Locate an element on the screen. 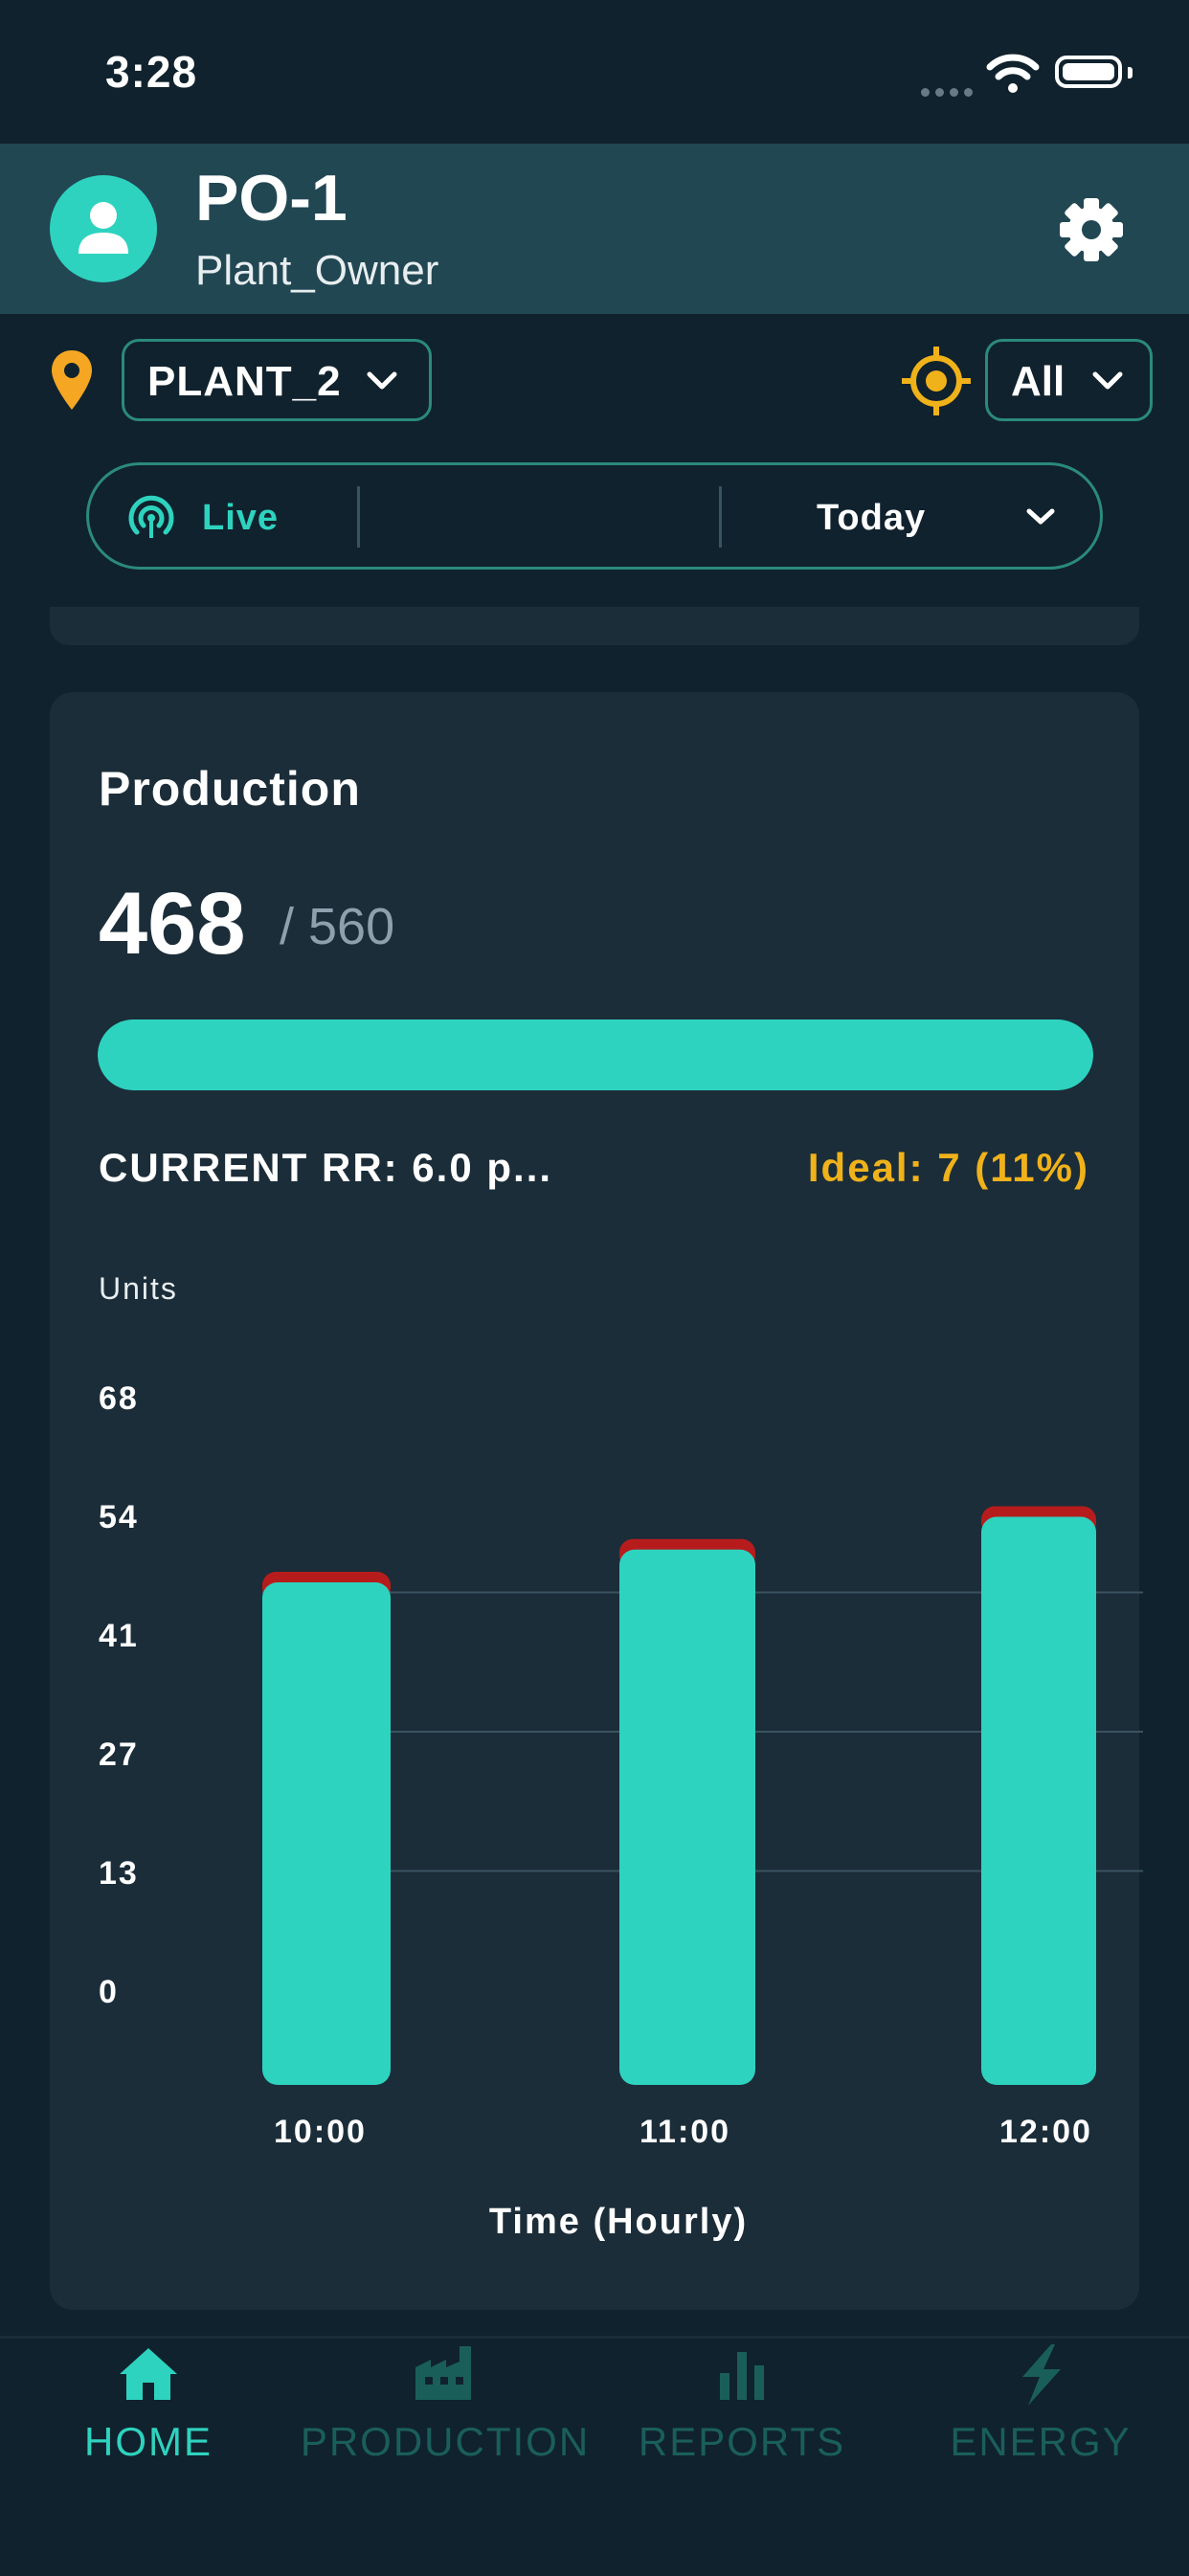  status-bar: 3:28 is located at coordinates (594, 72).